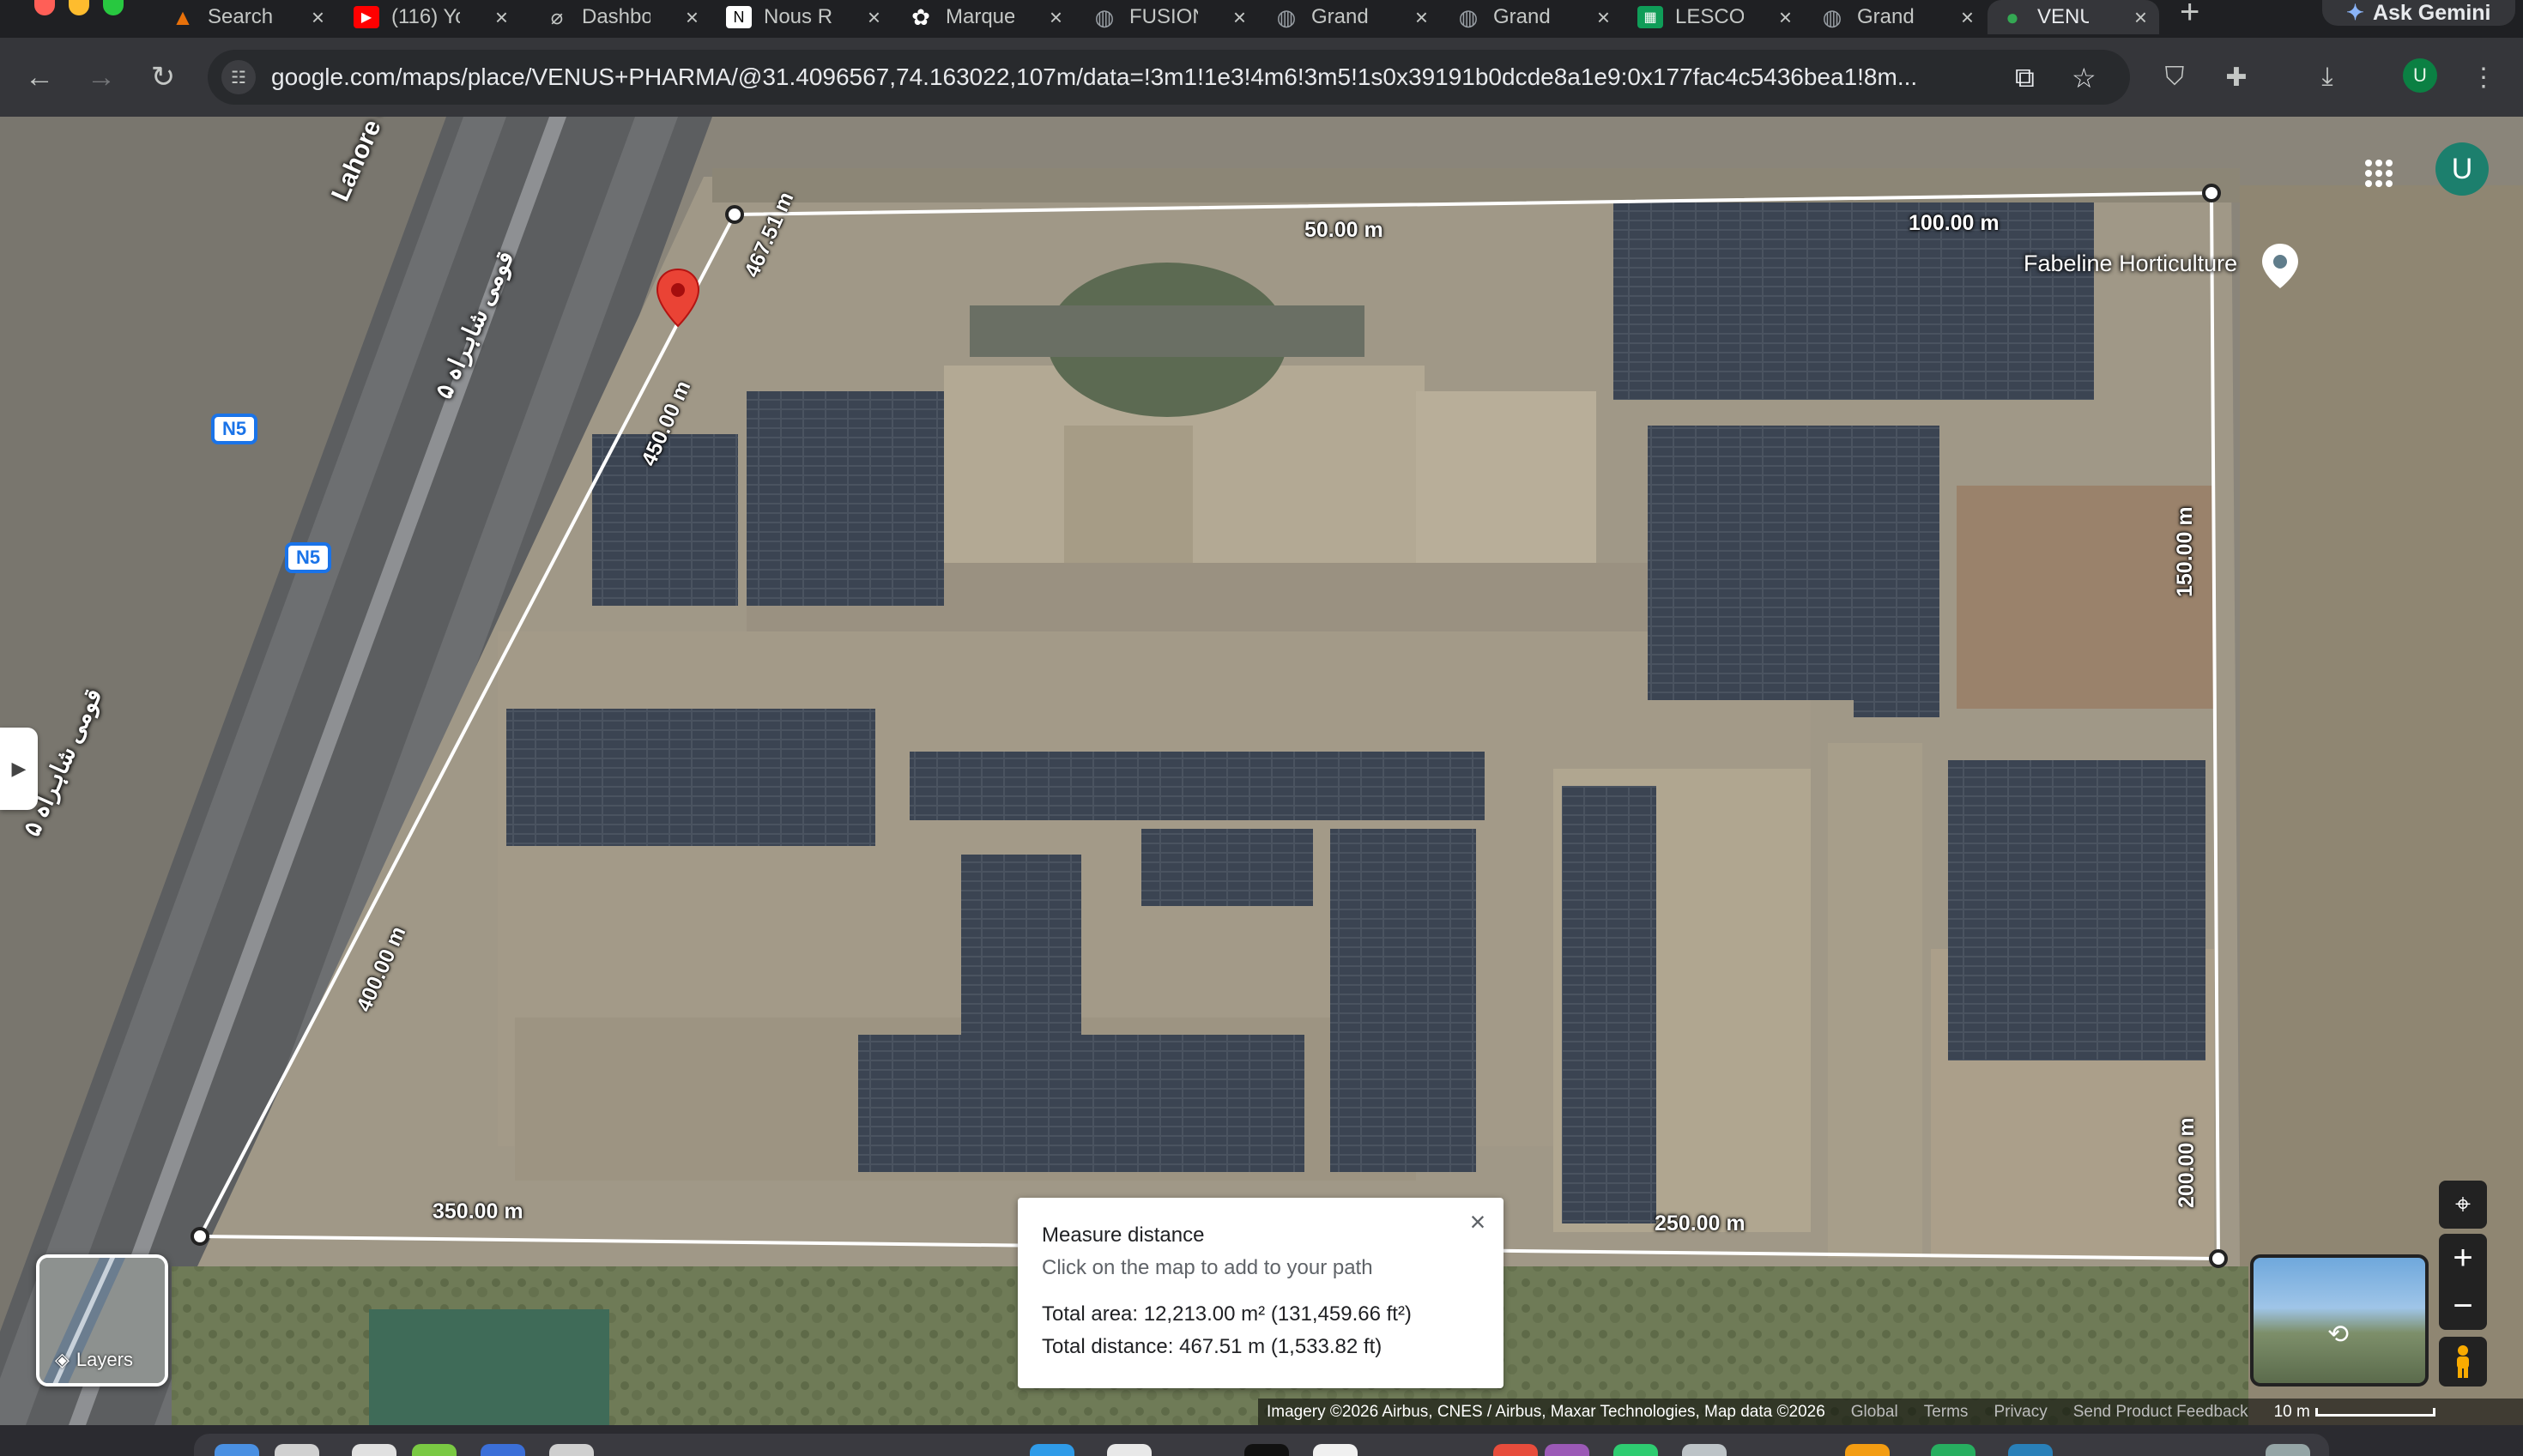 The width and height of the screenshot is (2523, 1456). I want to click on measure-label-250m: 250.00 m, so click(1700, 1223).